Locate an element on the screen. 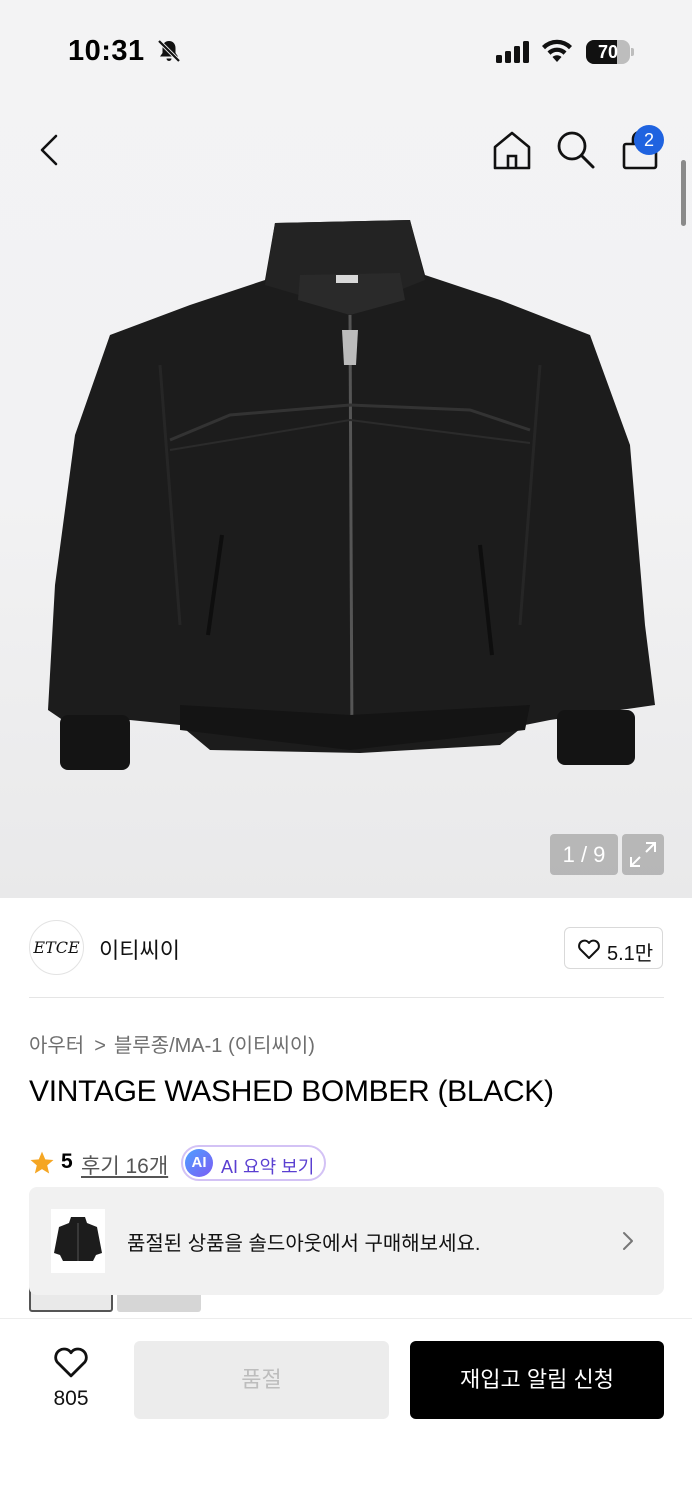 This screenshot has width=692, height=1500. cellular-signal-icon is located at coordinates (512, 52).